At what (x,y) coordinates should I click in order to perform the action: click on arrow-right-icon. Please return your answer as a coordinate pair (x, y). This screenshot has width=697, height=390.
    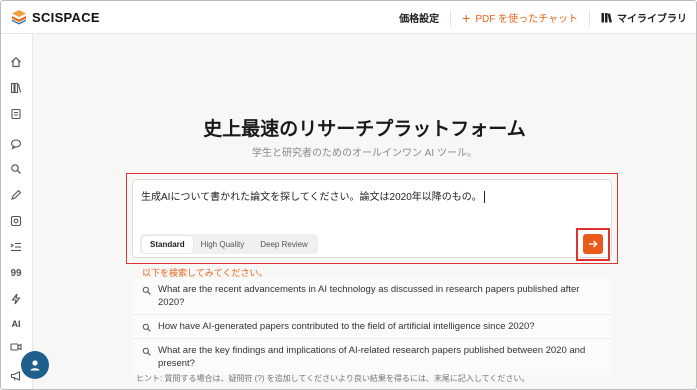
    Looking at the image, I should click on (593, 244).